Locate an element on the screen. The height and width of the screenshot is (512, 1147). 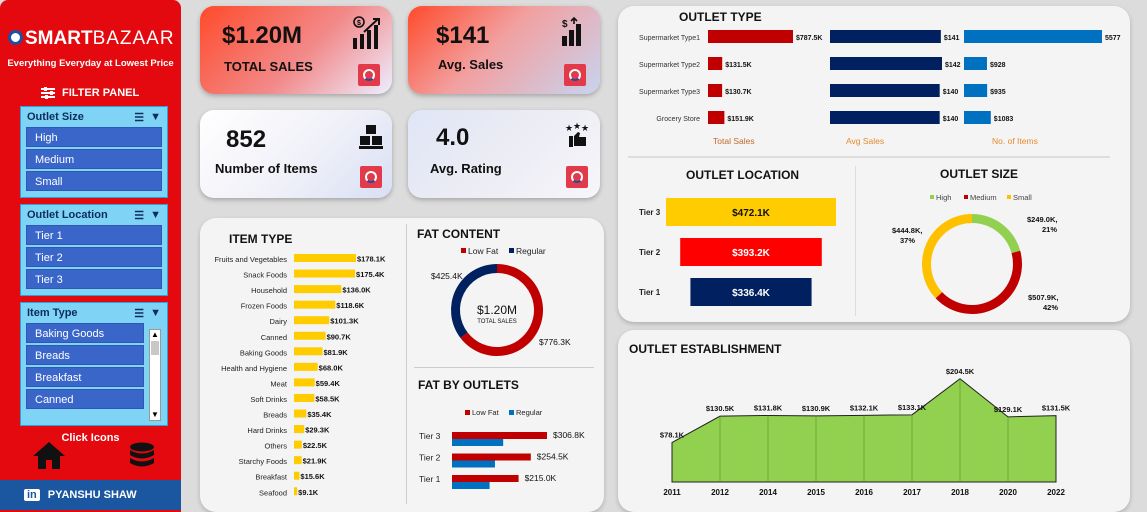
slicer-title: Outlet Size is located at coordinates (55, 117).